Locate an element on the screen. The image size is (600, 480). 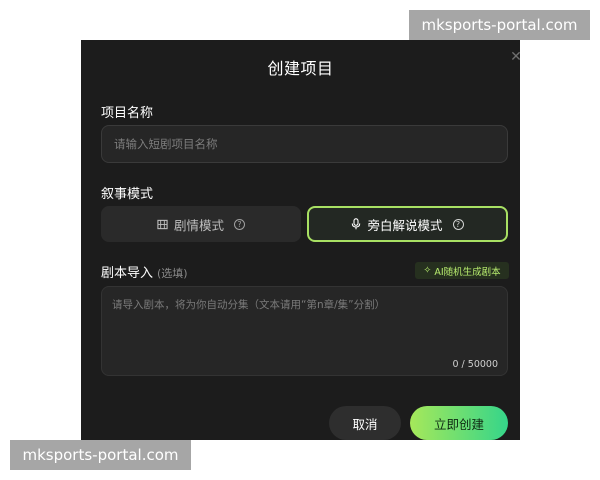
project-name-label: 项目名称 is located at coordinates (127, 113).